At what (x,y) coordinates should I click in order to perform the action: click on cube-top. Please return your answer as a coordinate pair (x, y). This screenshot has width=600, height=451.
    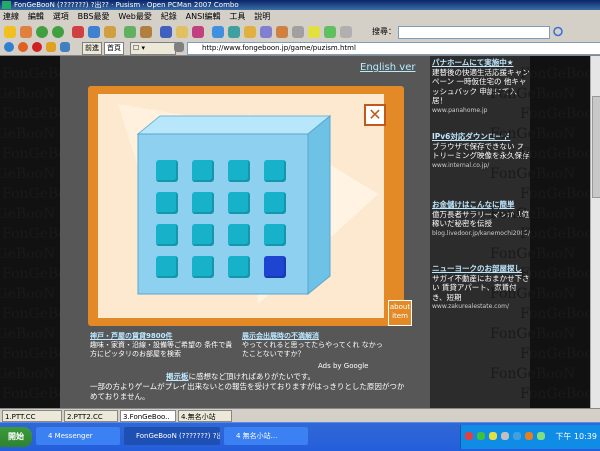
    Looking at the image, I should click on (234, 125).